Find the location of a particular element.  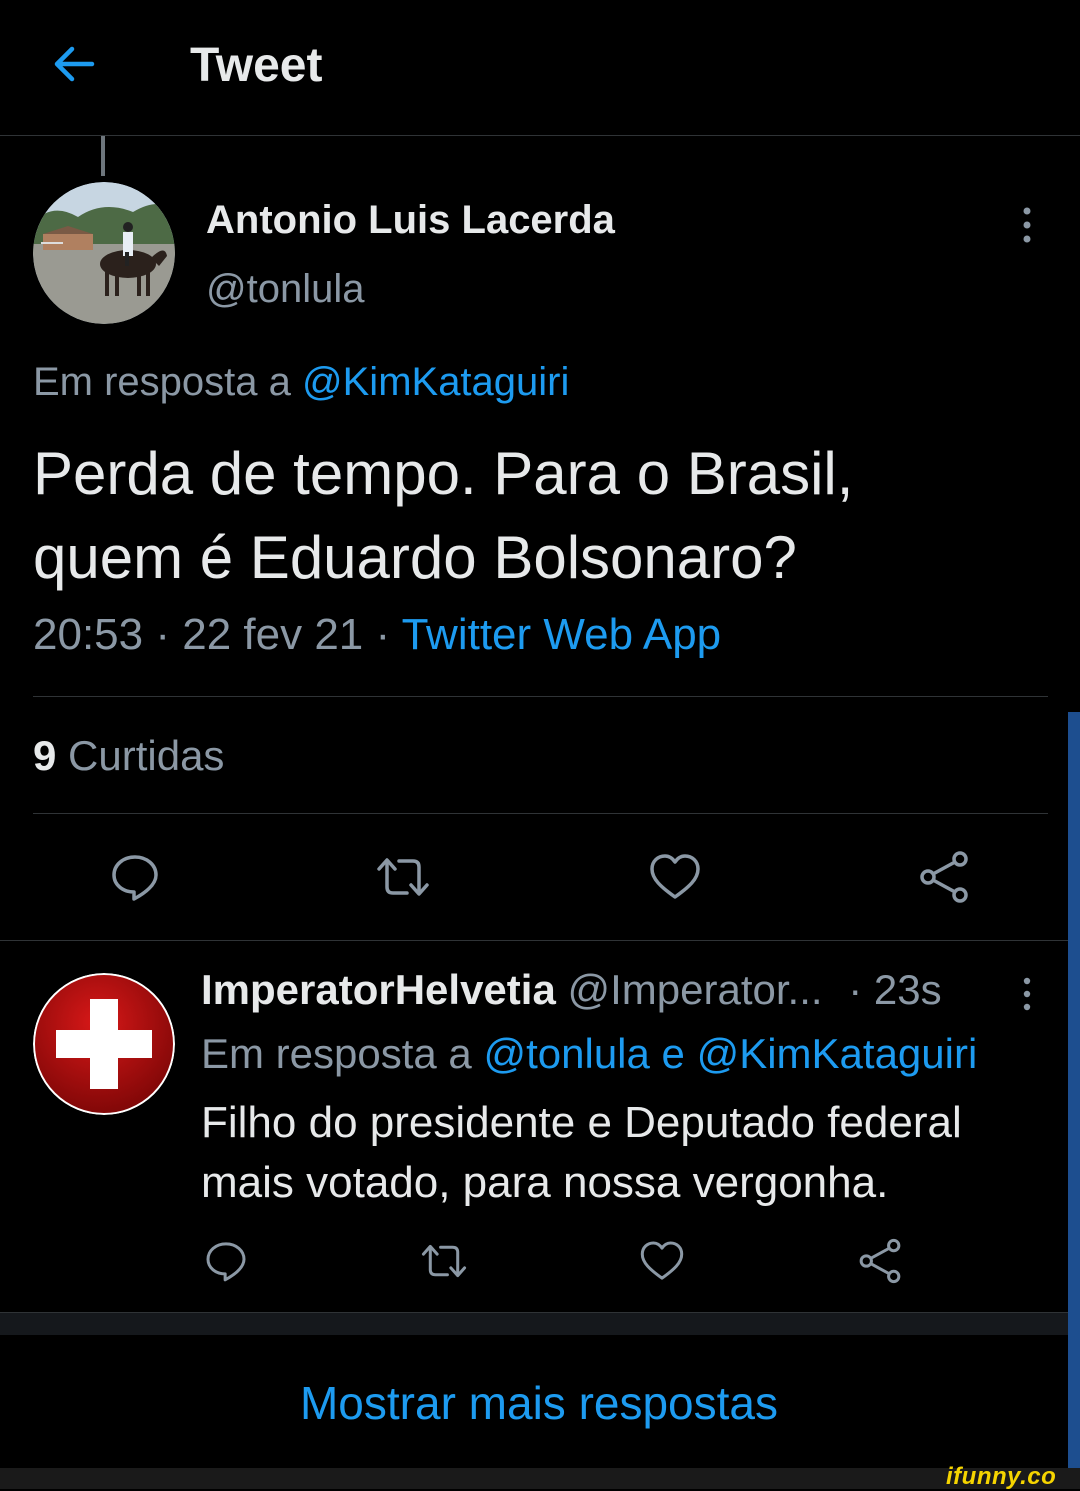

reply-author-avatar-swiss-flag is located at coordinates (104, 1044).